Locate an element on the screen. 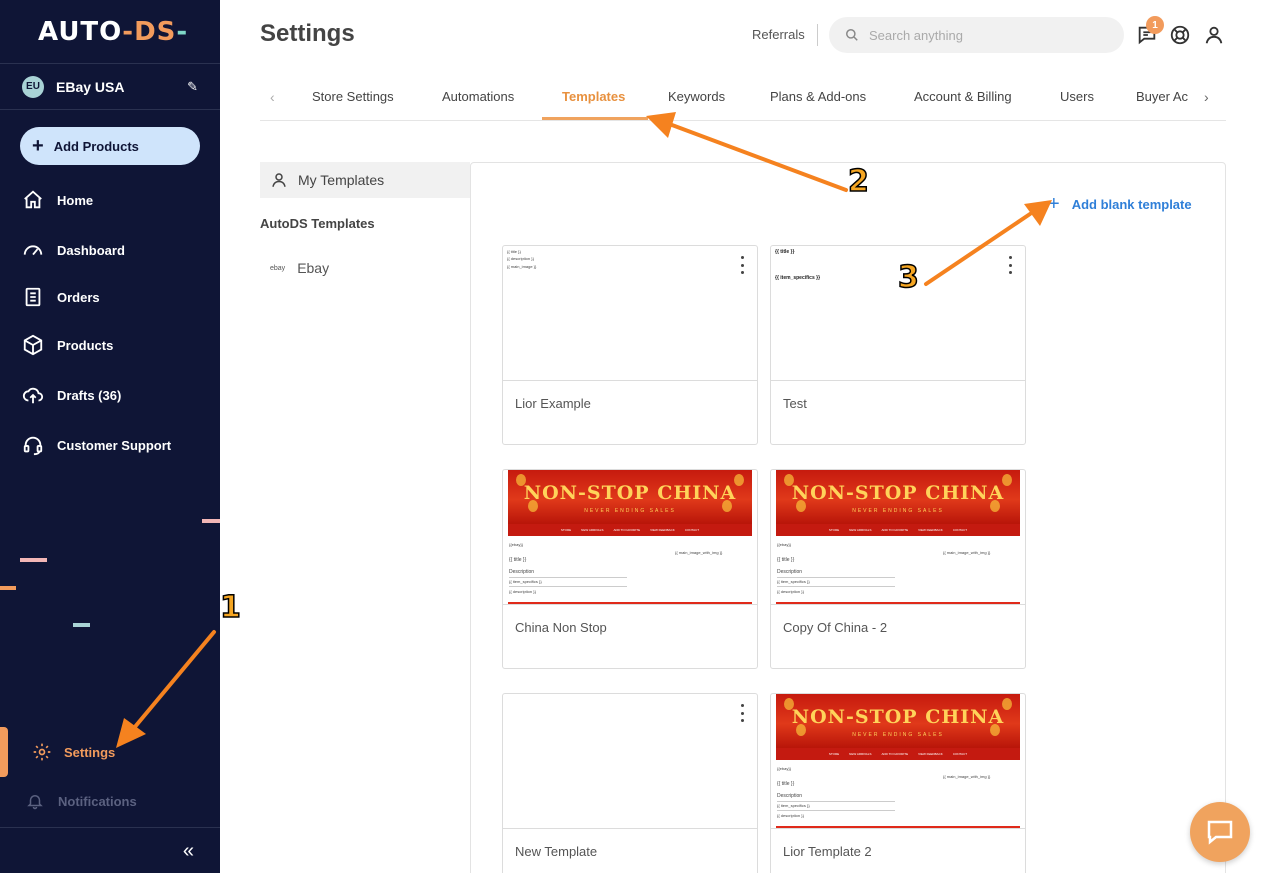 This screenshot has width=1262, height=873. tab-keywords: Keywords is located at coordinates (696, 96).